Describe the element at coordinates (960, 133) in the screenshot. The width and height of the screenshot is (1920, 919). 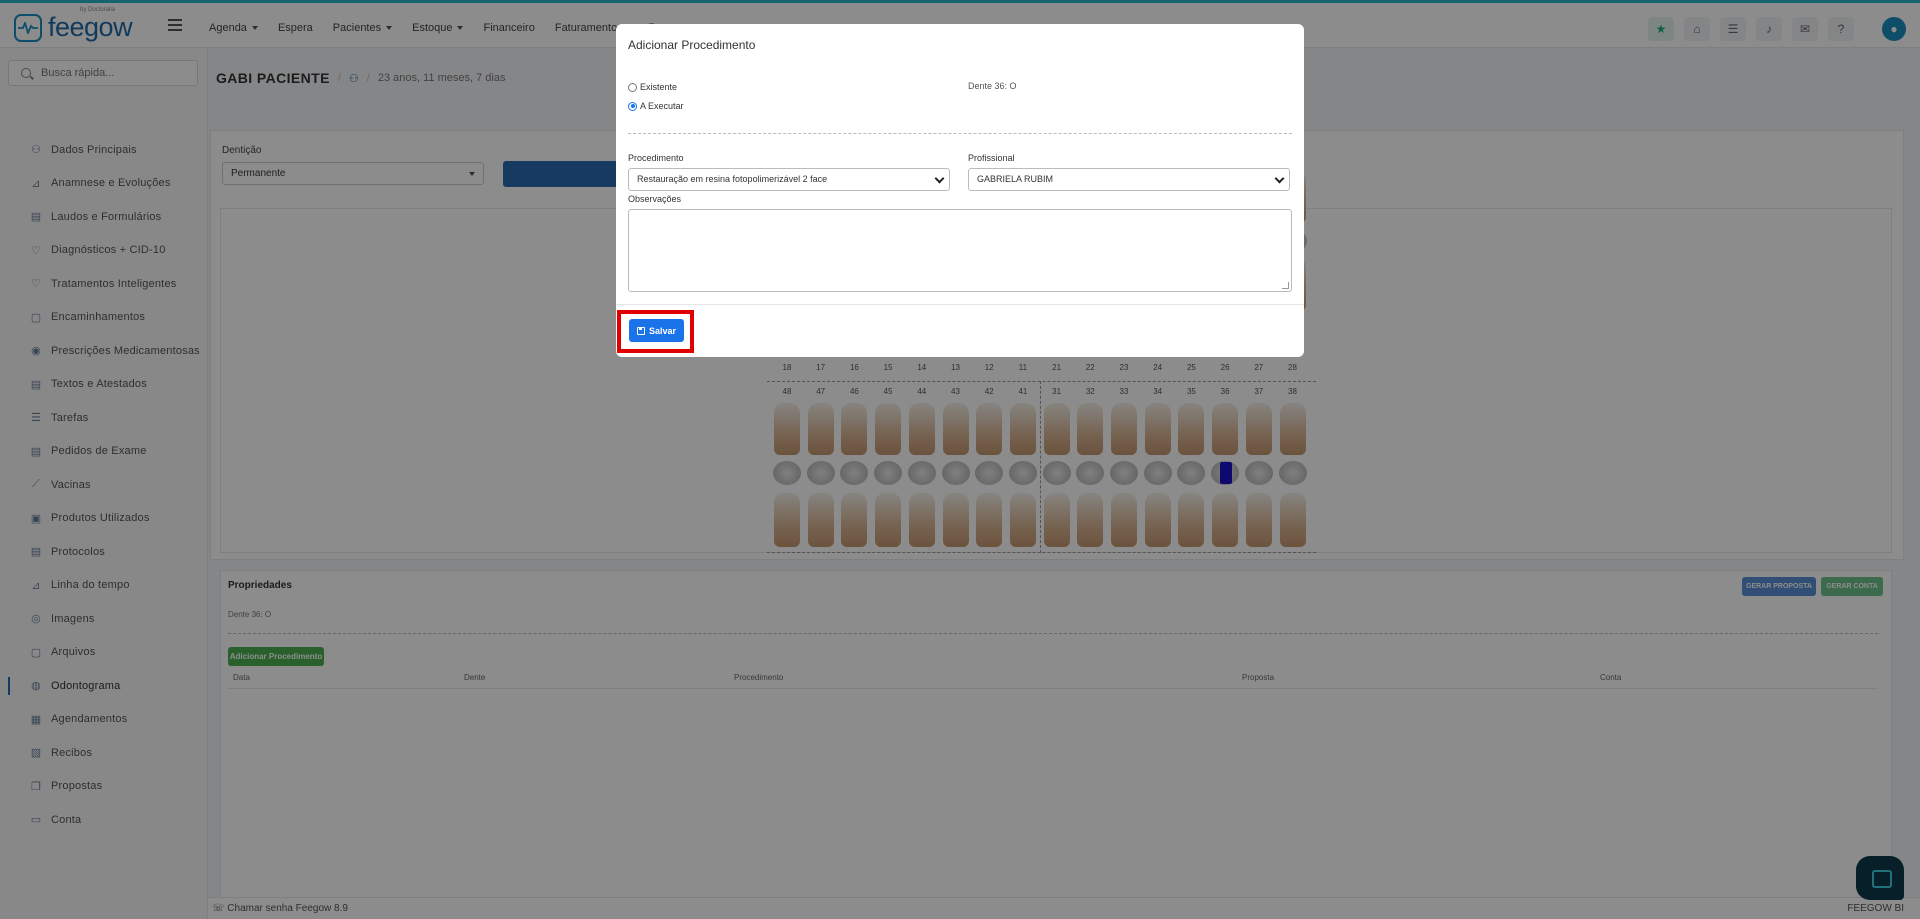
I see `modal-divider` at that location.